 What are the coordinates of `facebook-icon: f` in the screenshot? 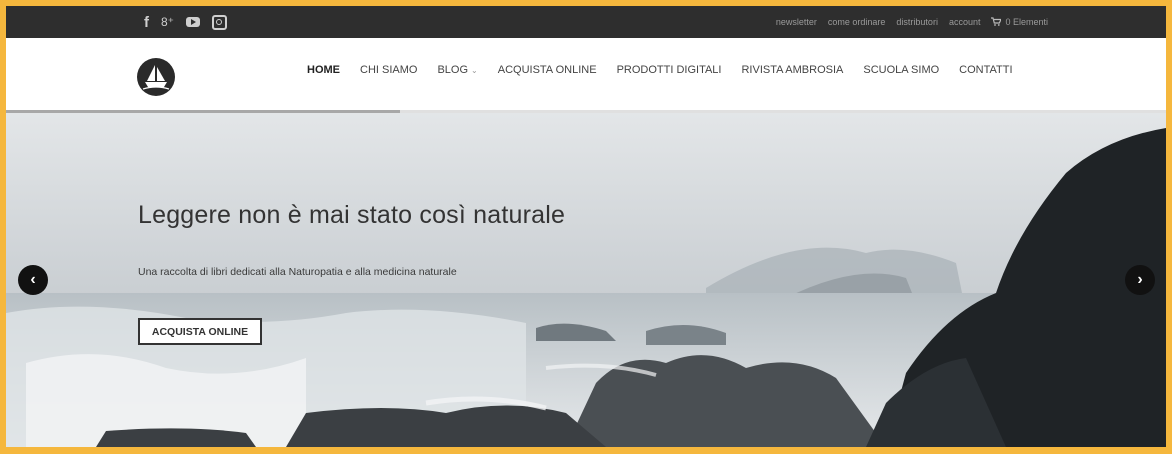 It's located at (146, 22).